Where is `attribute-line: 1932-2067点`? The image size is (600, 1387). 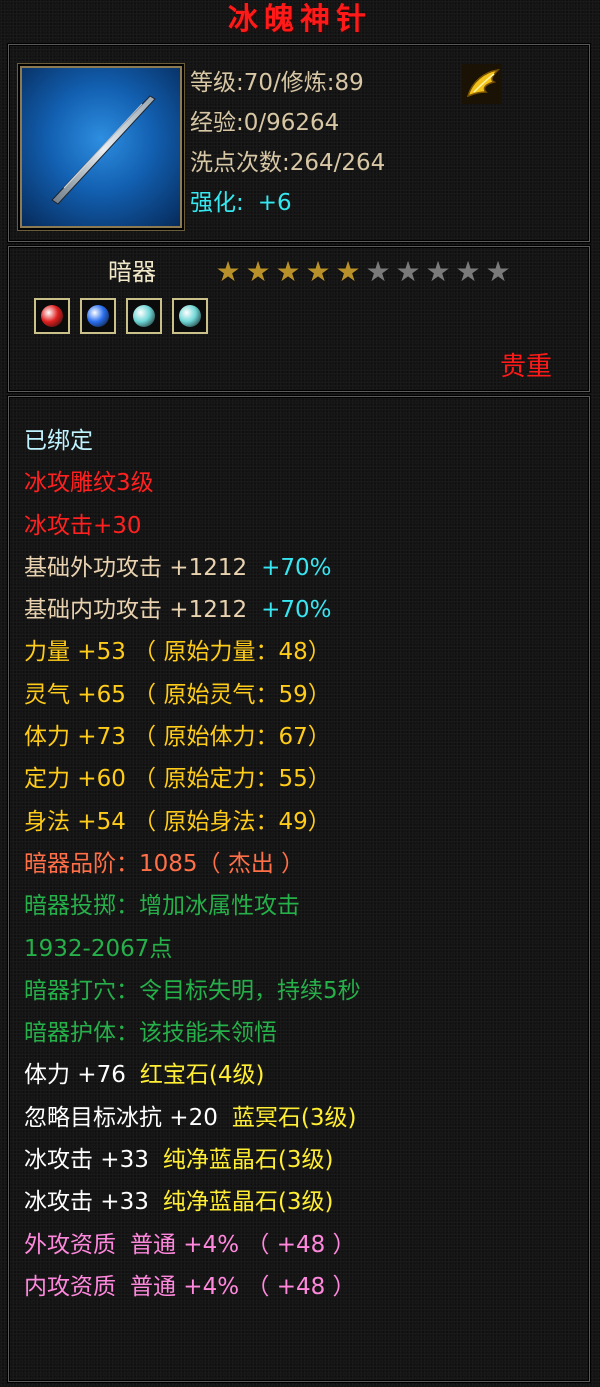
attribute-line: 1932-2067点 is located at coordinates (304, 949).